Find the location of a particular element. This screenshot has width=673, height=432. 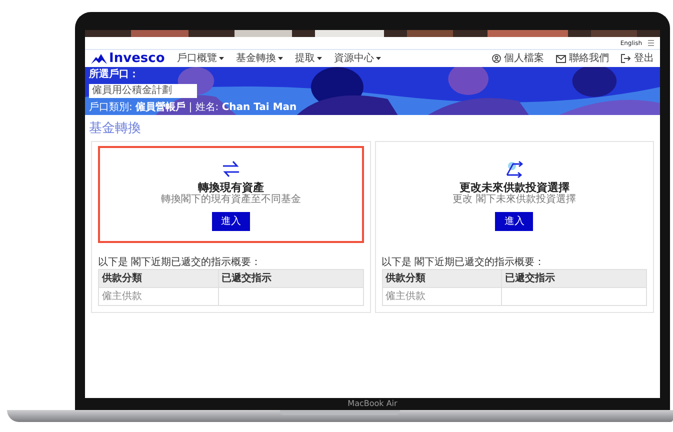

account-field: 僱員用公積金計劃 is located at coordinates (143, 91).